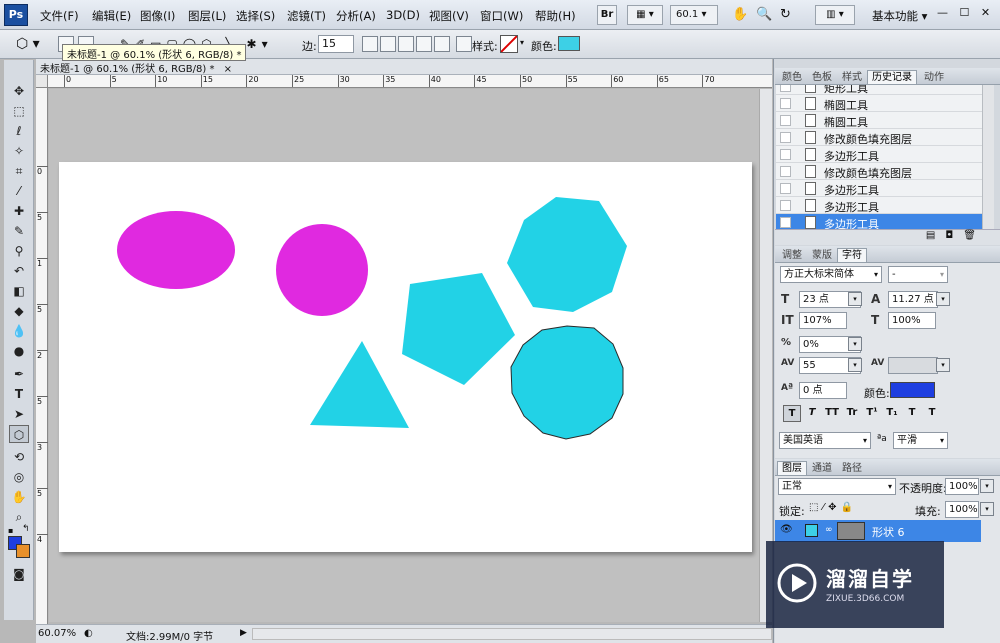 Image resolution: width=1000 pixels, height=643 pixels. I want to click on magic-wand-icon: ✧, so click(19, 151).